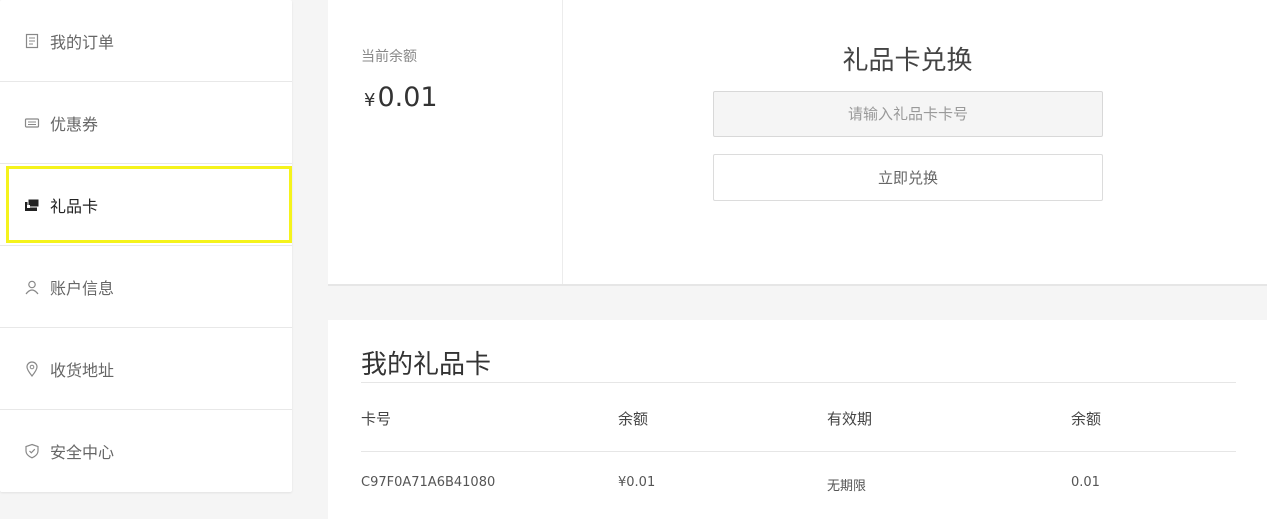  I want to click on sidebar-item-coupons: 优惠券, so click(146, 123).